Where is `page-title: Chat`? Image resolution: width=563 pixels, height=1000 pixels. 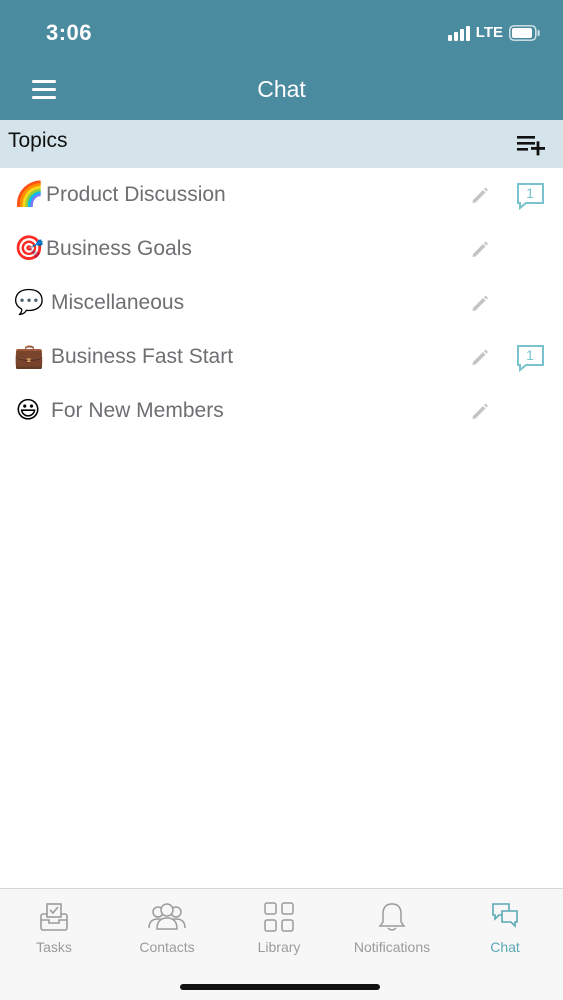
page-title: Chat is located at coordinates (281, 89).